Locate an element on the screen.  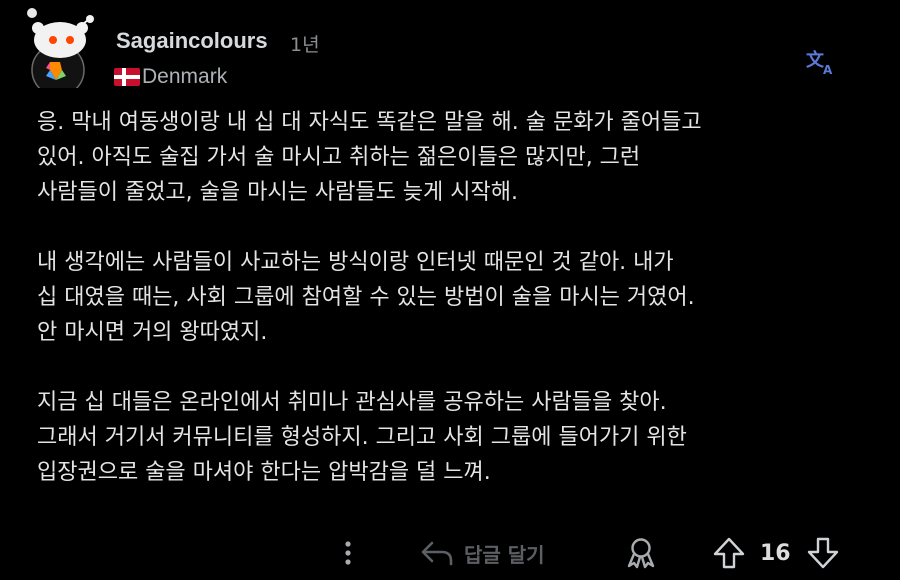
author-username: Sagaincolours is located at coordinates (192, 41).